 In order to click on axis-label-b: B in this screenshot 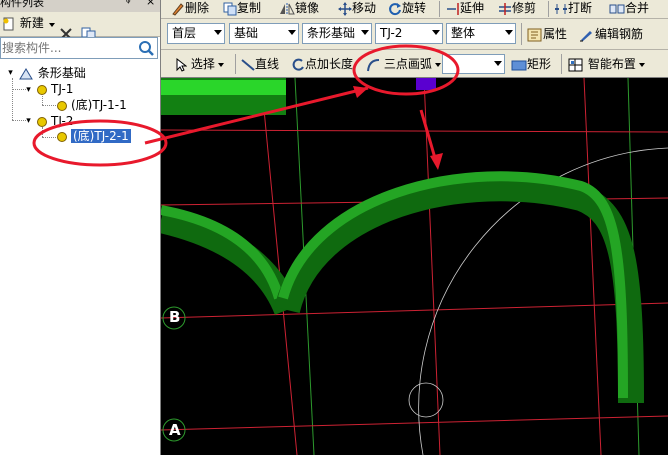, I will do `click(175, 317)`.